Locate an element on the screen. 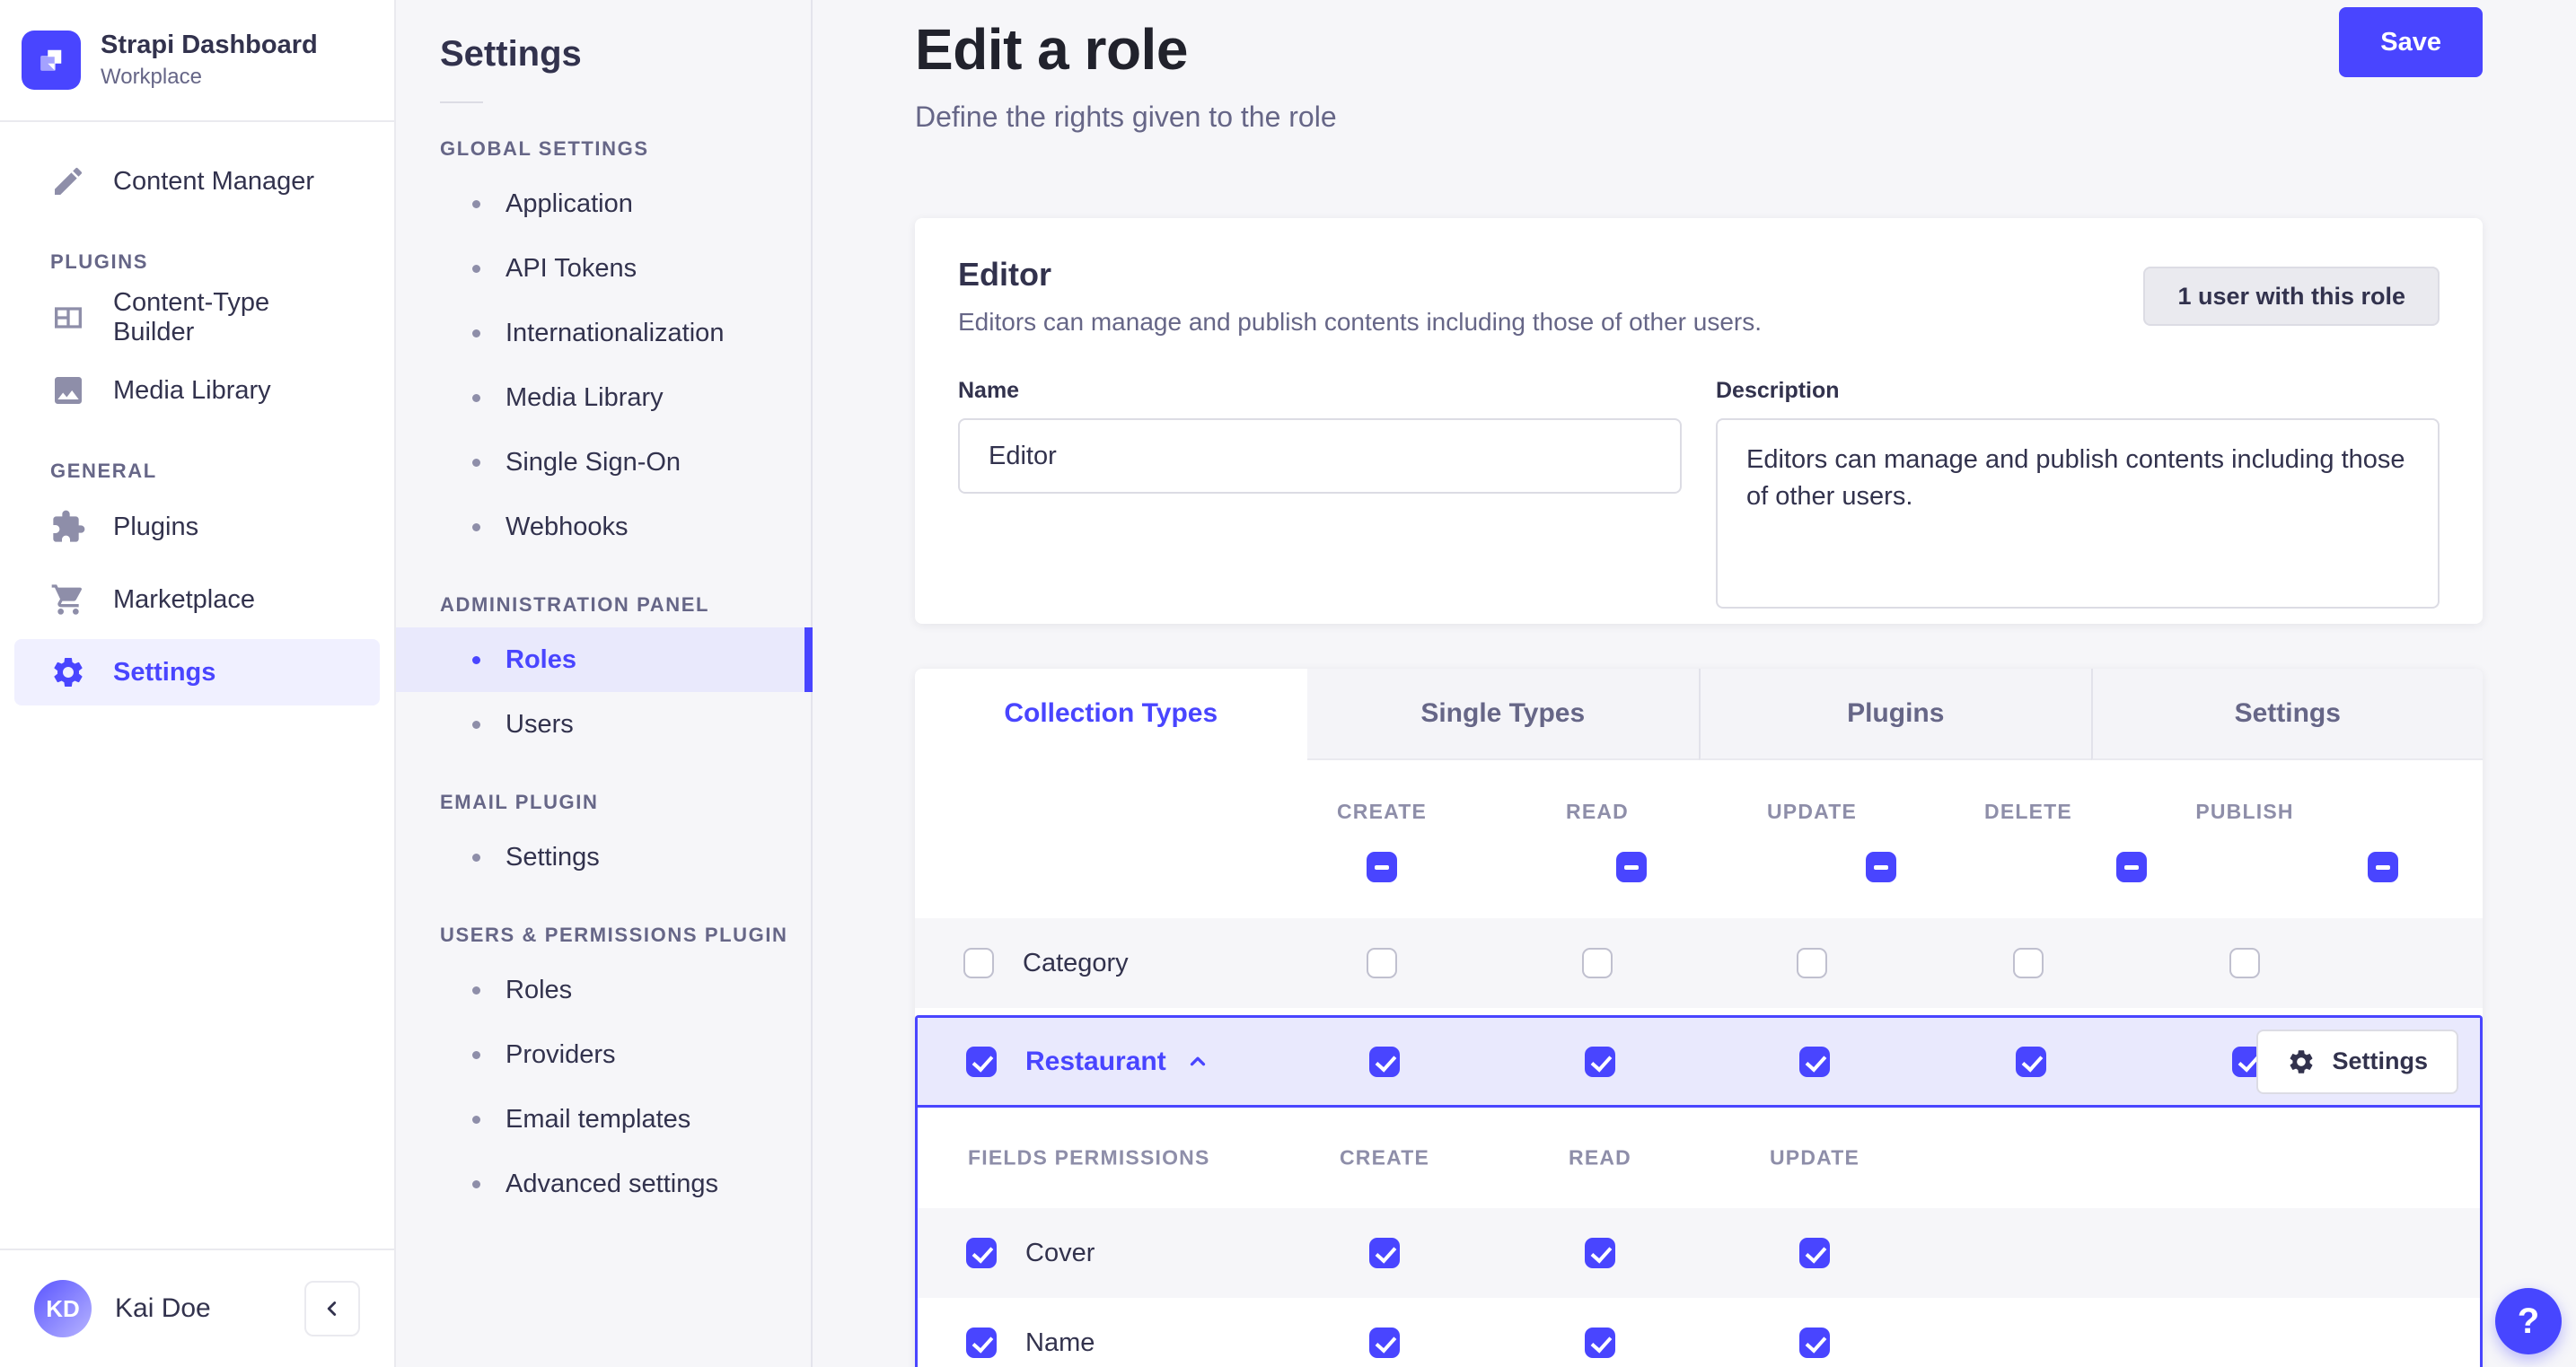 The width and height of the screenshot is (2576, 1367). category-update-checkbox is located at coordinates (1812, 963).